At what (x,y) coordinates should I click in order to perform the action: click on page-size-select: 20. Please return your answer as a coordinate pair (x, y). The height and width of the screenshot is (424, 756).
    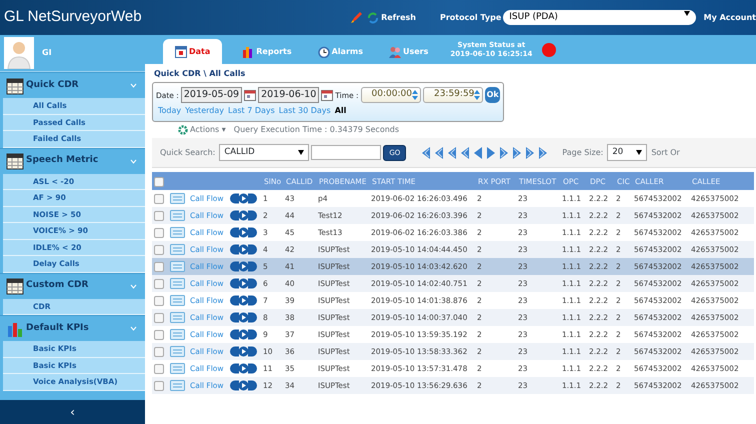
    Looking at the image, I should click on (627, 153).